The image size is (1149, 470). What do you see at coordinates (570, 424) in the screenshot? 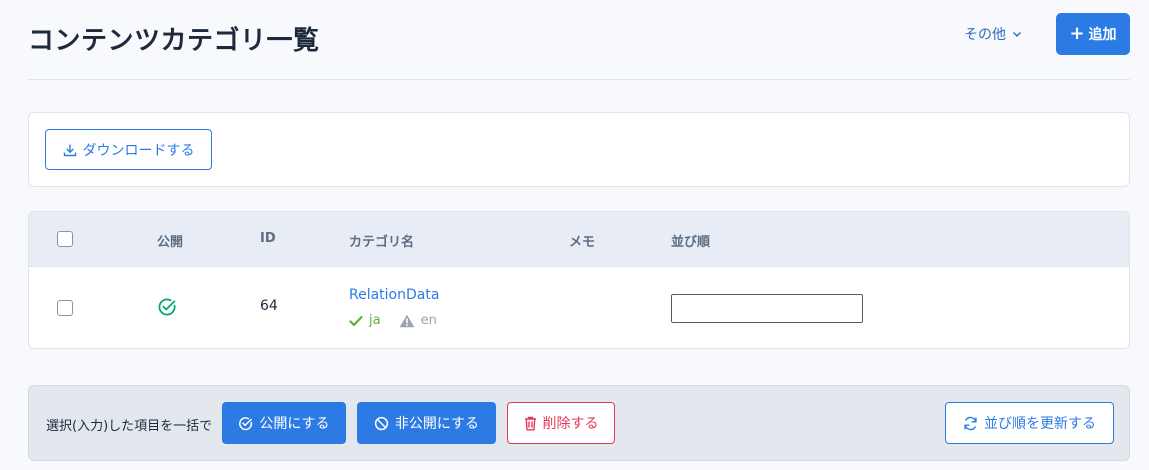
I see `delete-button-label: 削除する` at bounding box center [570, 424].